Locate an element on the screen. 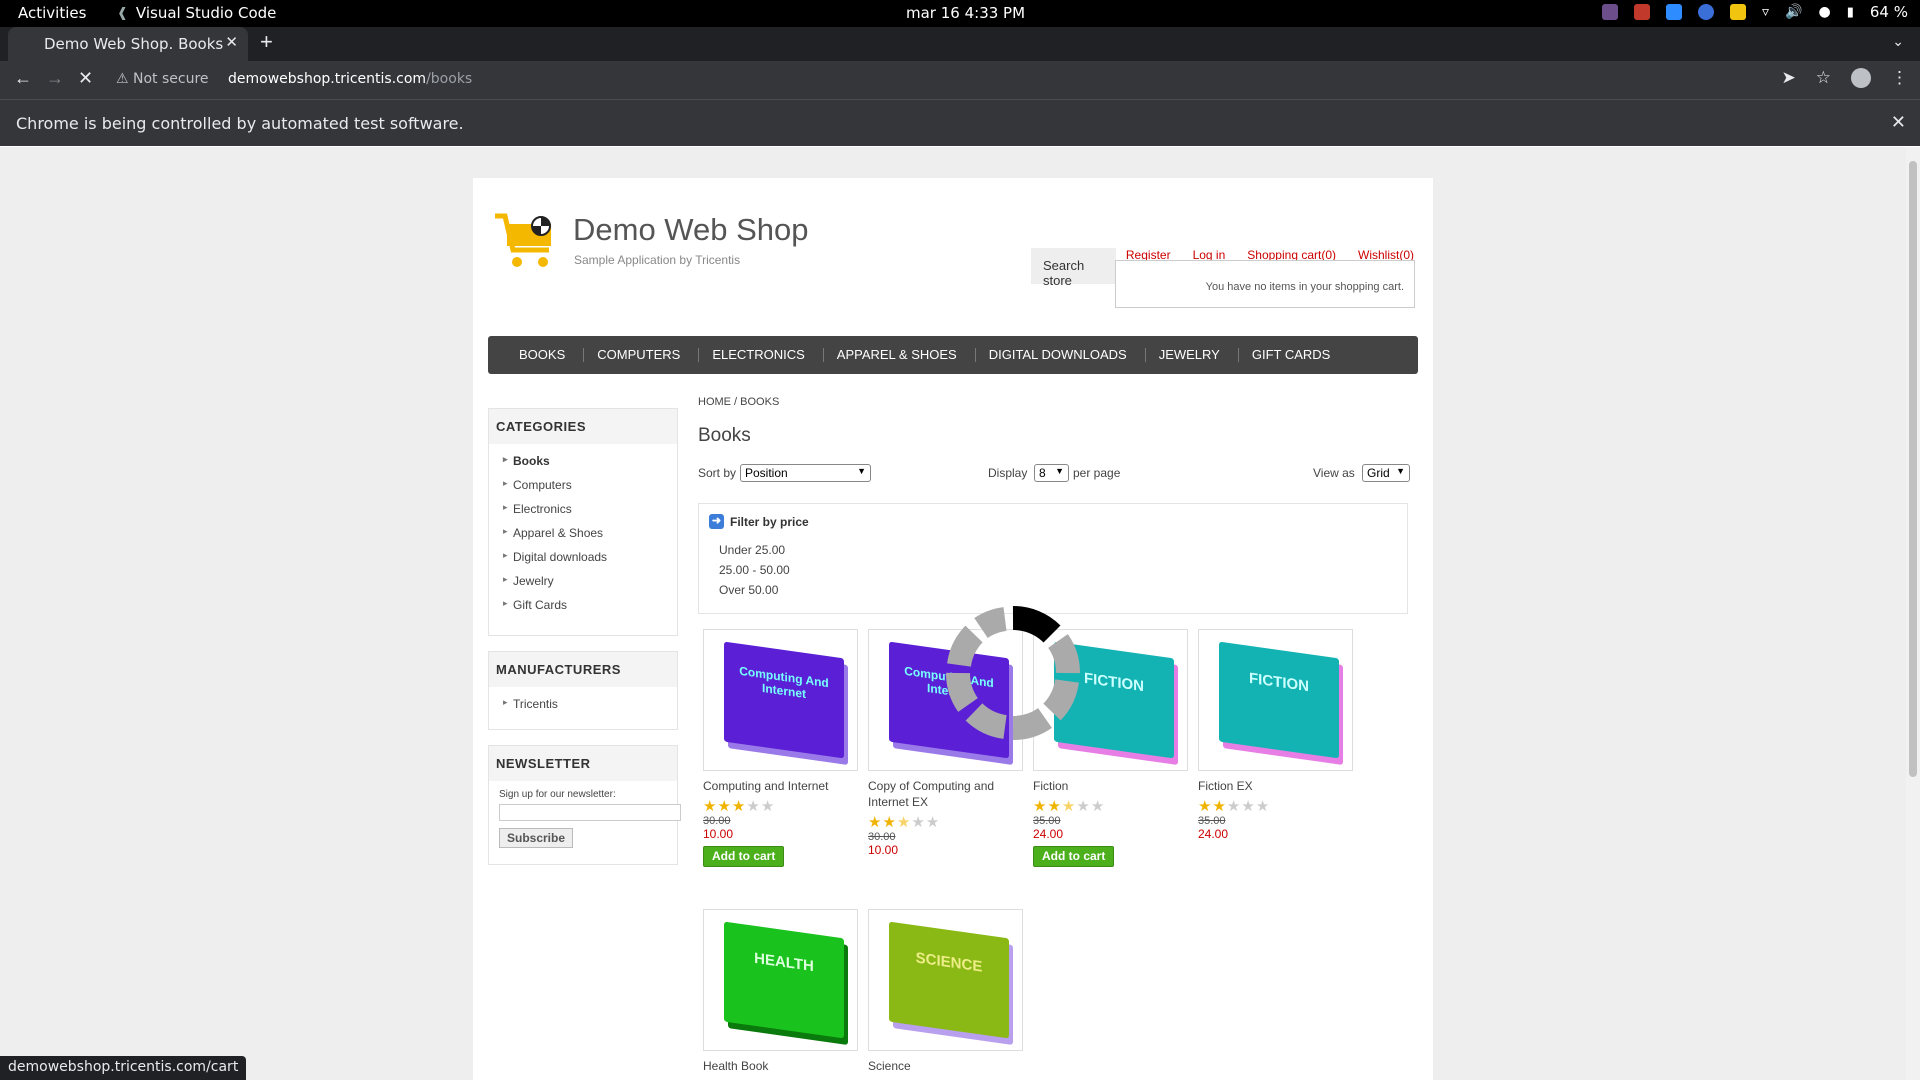 Image resolution: width=1920 pixels, height=1080 pixels. page-scrollbar is located at coordinates (1913, 613).